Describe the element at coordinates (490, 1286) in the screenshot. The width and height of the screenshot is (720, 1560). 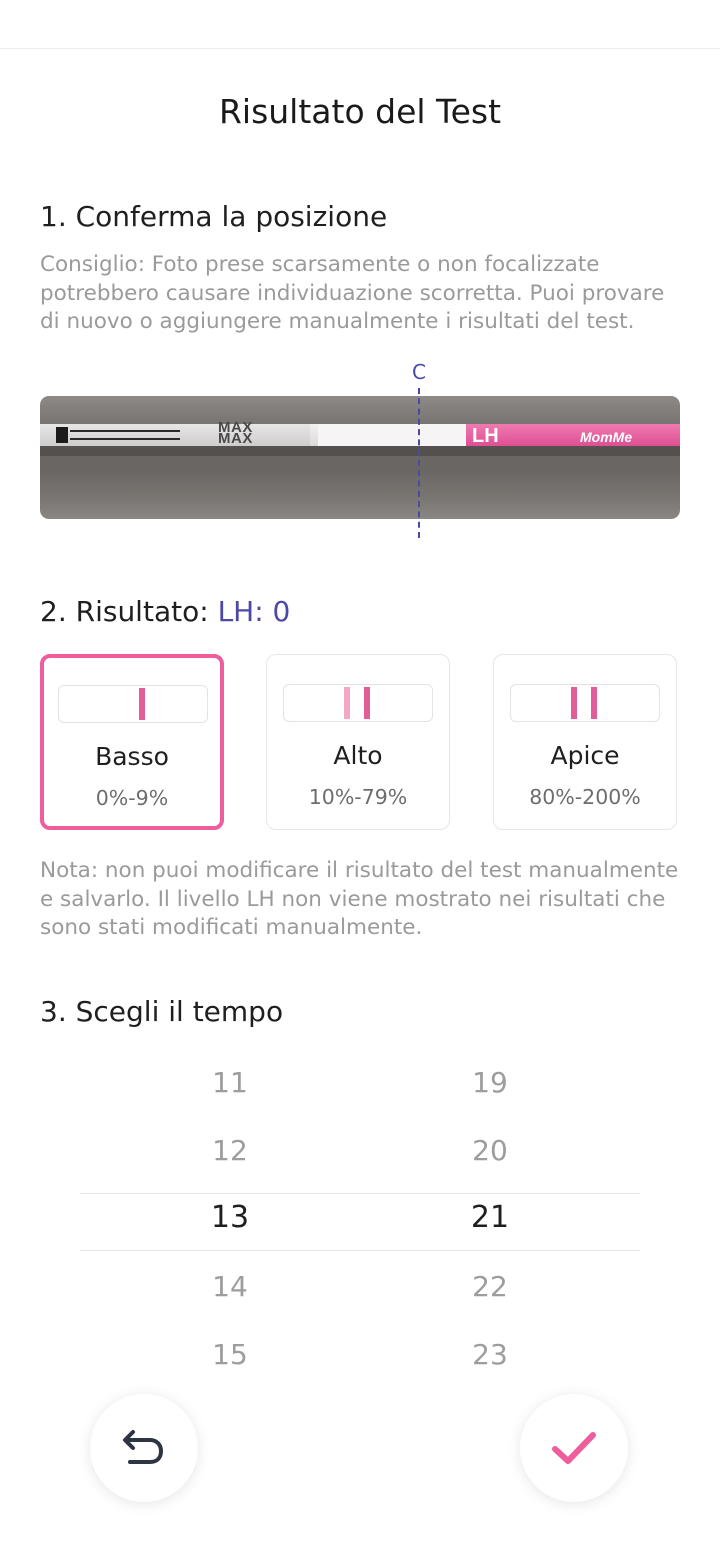
I see `minute-option: 22` at that location.